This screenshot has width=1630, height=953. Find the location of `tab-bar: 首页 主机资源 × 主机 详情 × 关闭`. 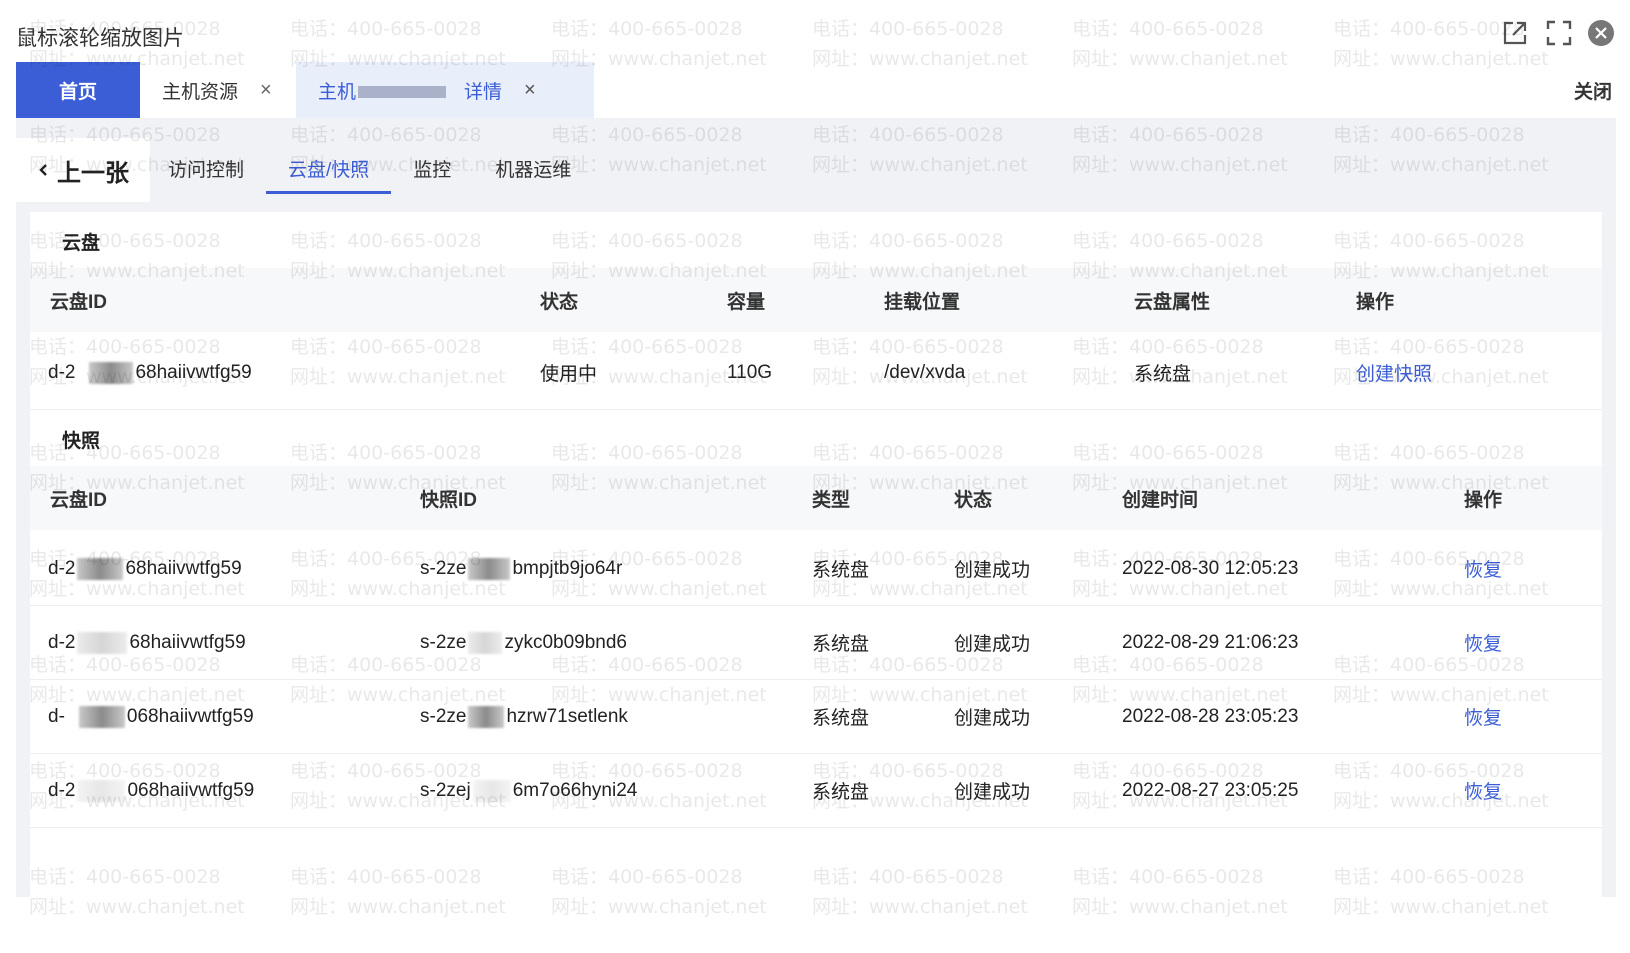

tab-bar: 首页 主机资源 × 主机 详情 × 关闭 is located at coordinates (816, 90).